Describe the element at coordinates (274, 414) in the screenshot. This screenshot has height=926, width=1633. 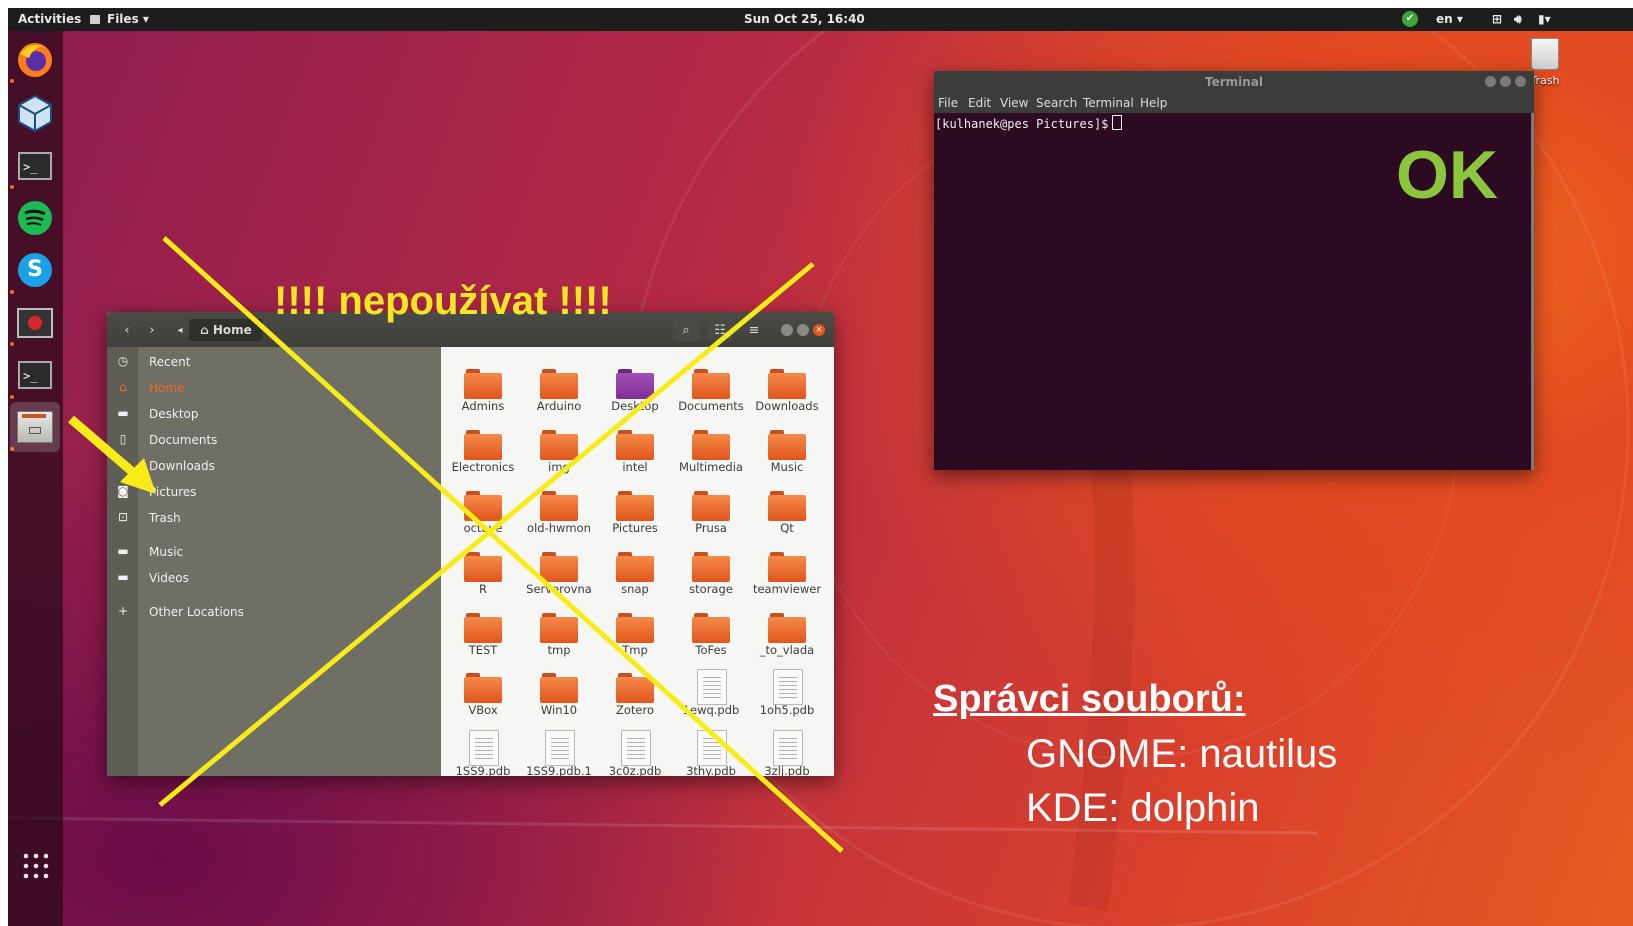
I see `sidebar-item-desktop: ▬ Desktop` at that location.